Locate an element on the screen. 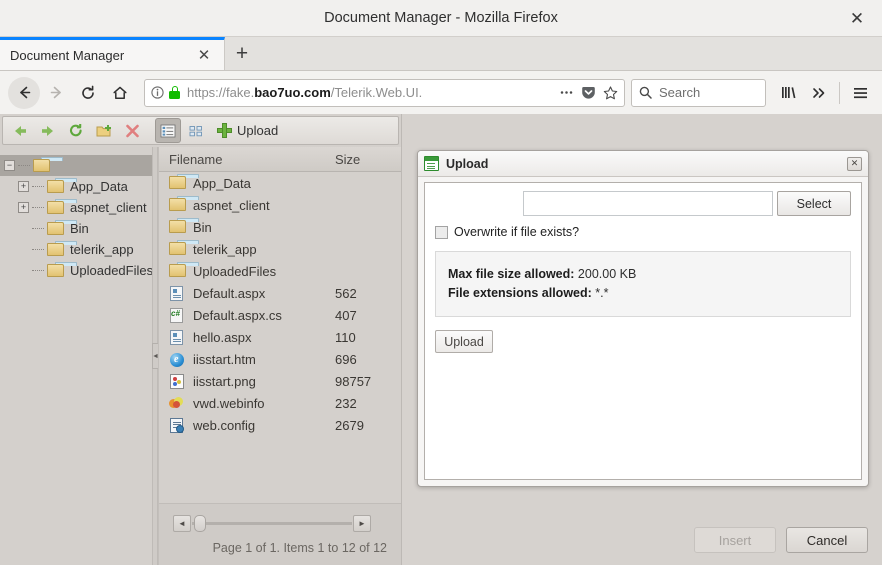 The height and width of the screenshot is (565, 882). table-row: c# Default.aspx.cs 407 is located at coordinates (280, 315).